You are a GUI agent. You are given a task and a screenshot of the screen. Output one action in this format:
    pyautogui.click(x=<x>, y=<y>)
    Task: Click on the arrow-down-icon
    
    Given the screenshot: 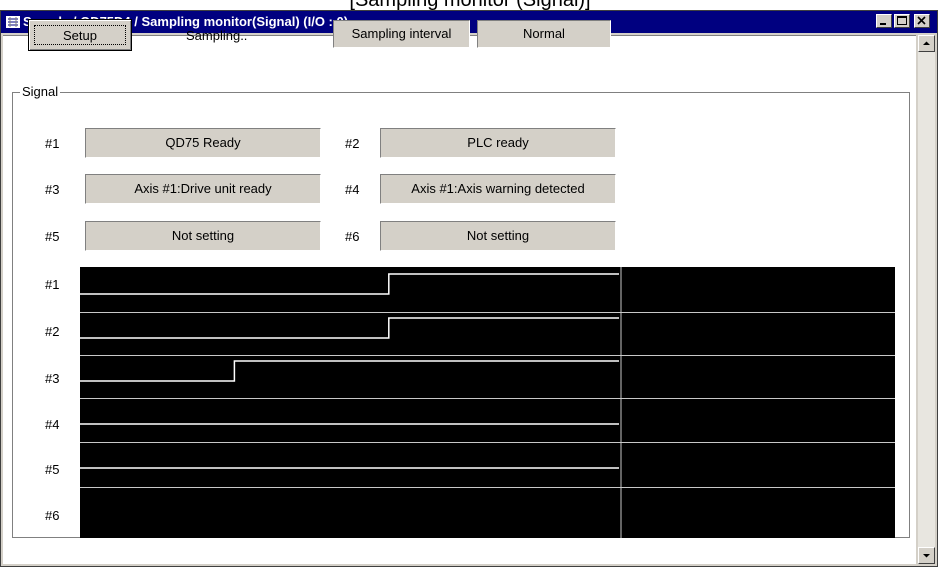 What is the action you would take?
    pyautogui.click(x=926, y=556)
    